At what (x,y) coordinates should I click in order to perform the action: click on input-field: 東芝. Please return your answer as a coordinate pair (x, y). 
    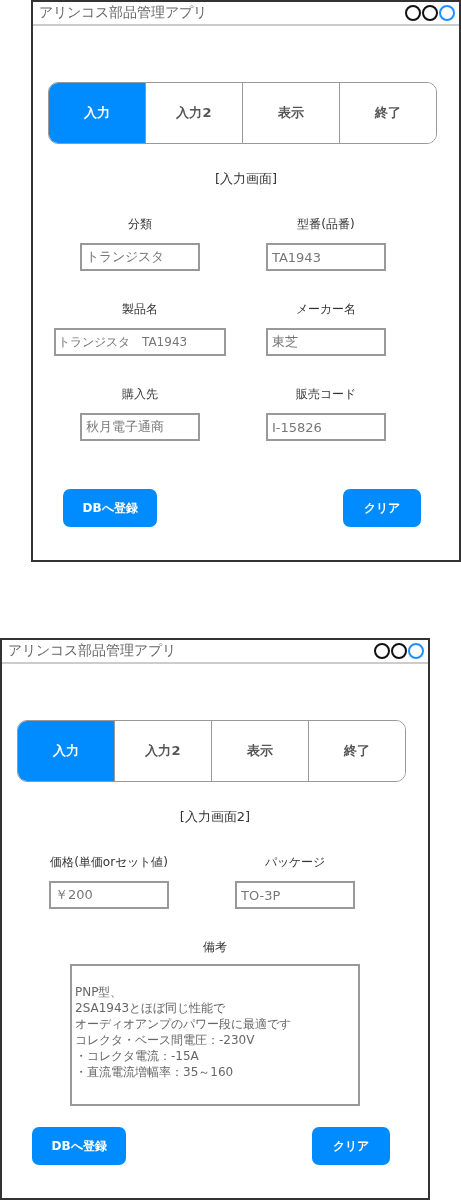
    Looking at the image, I should click on (326, 342).